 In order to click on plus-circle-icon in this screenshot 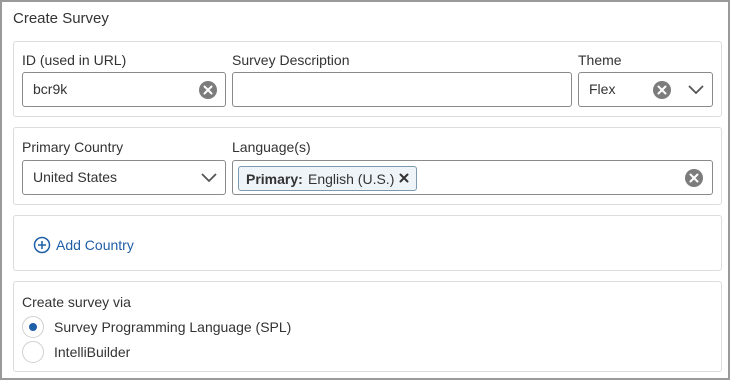, I will do `click(42, 245)`.